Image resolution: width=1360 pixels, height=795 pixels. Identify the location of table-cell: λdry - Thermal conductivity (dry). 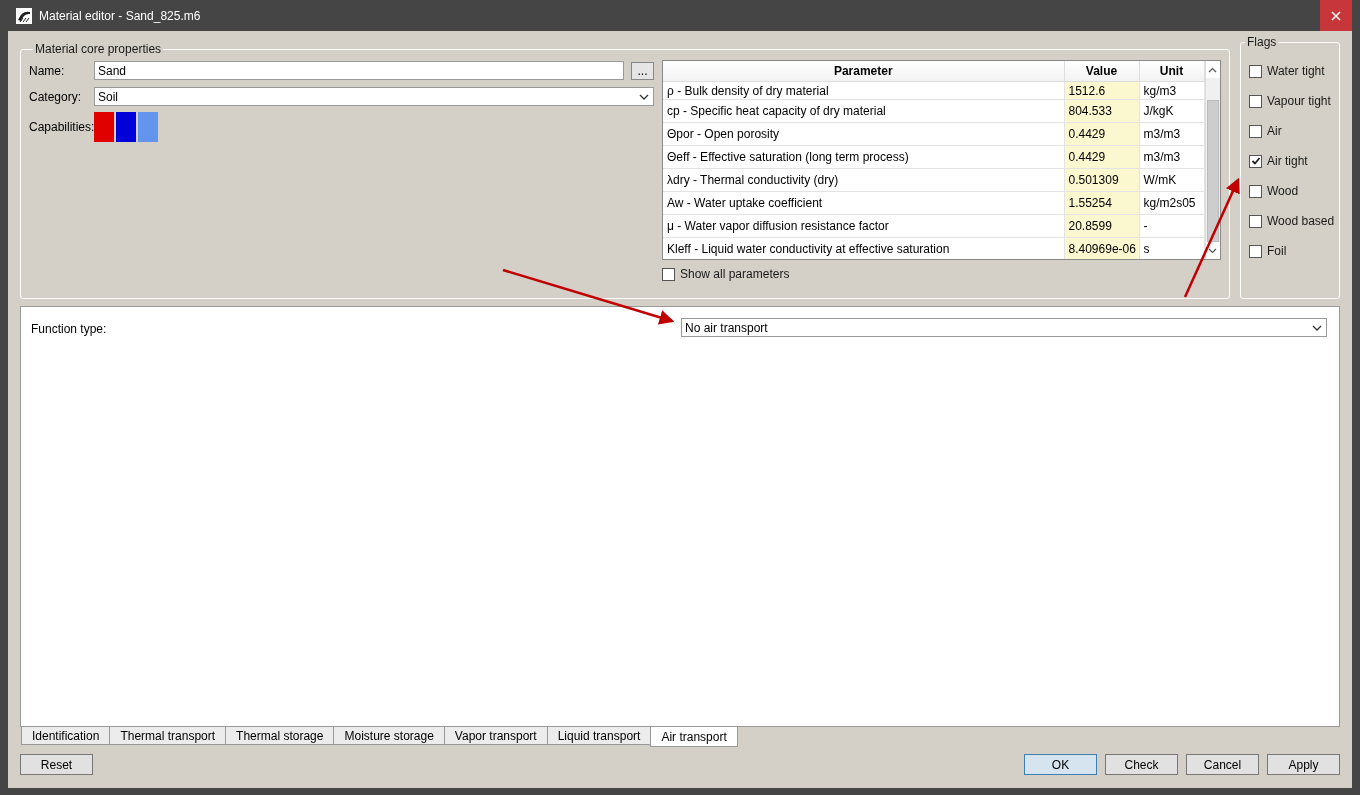
(863, 180).